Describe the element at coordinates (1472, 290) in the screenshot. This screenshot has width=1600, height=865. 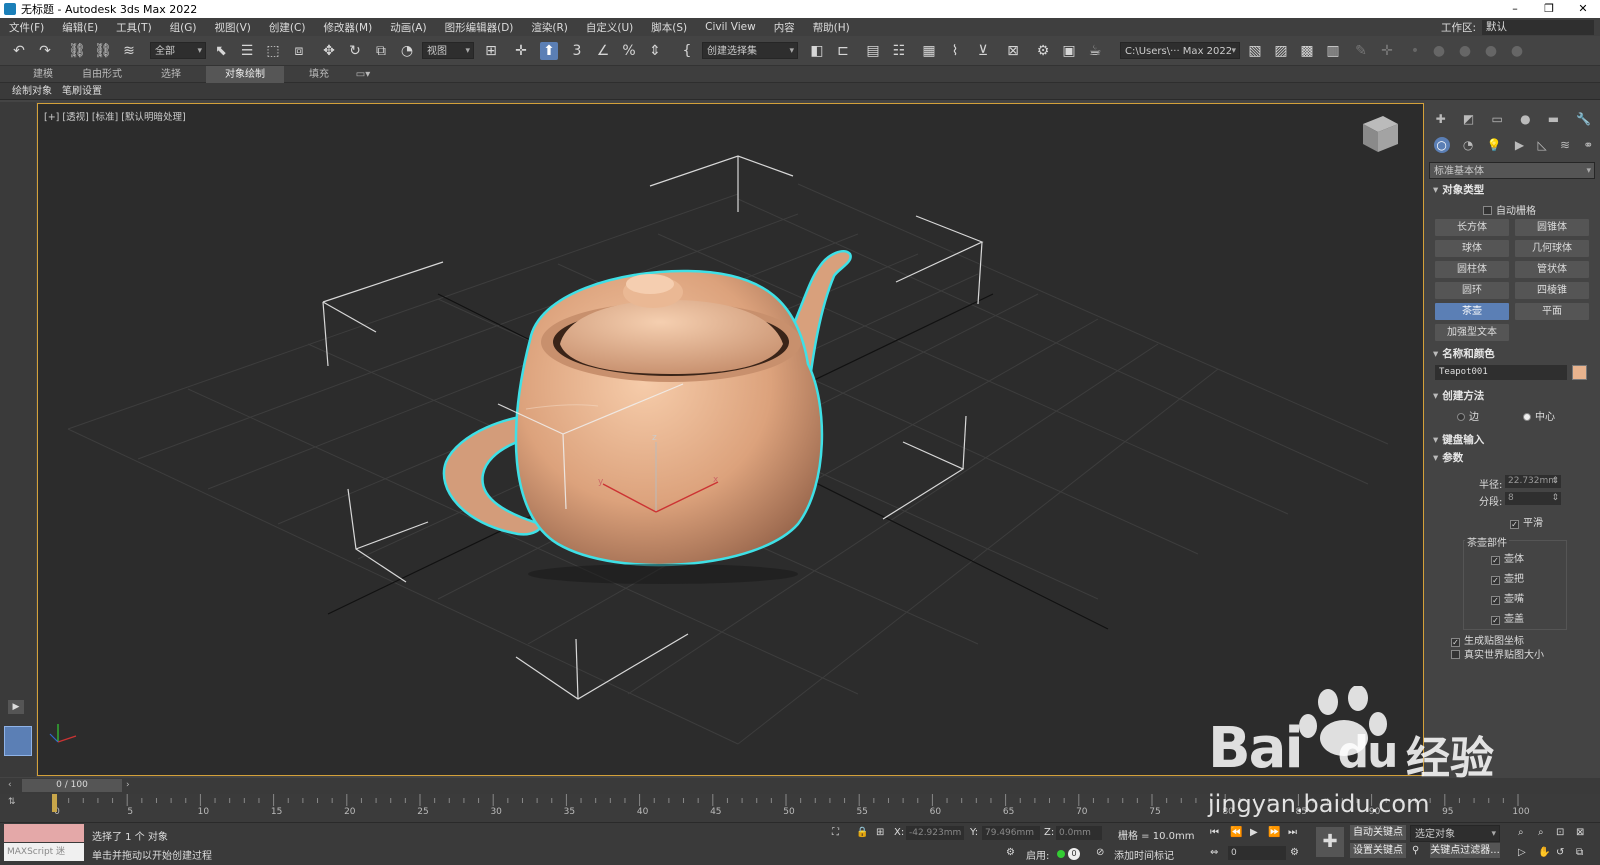
I see `torus-button: 圆环` at that location.